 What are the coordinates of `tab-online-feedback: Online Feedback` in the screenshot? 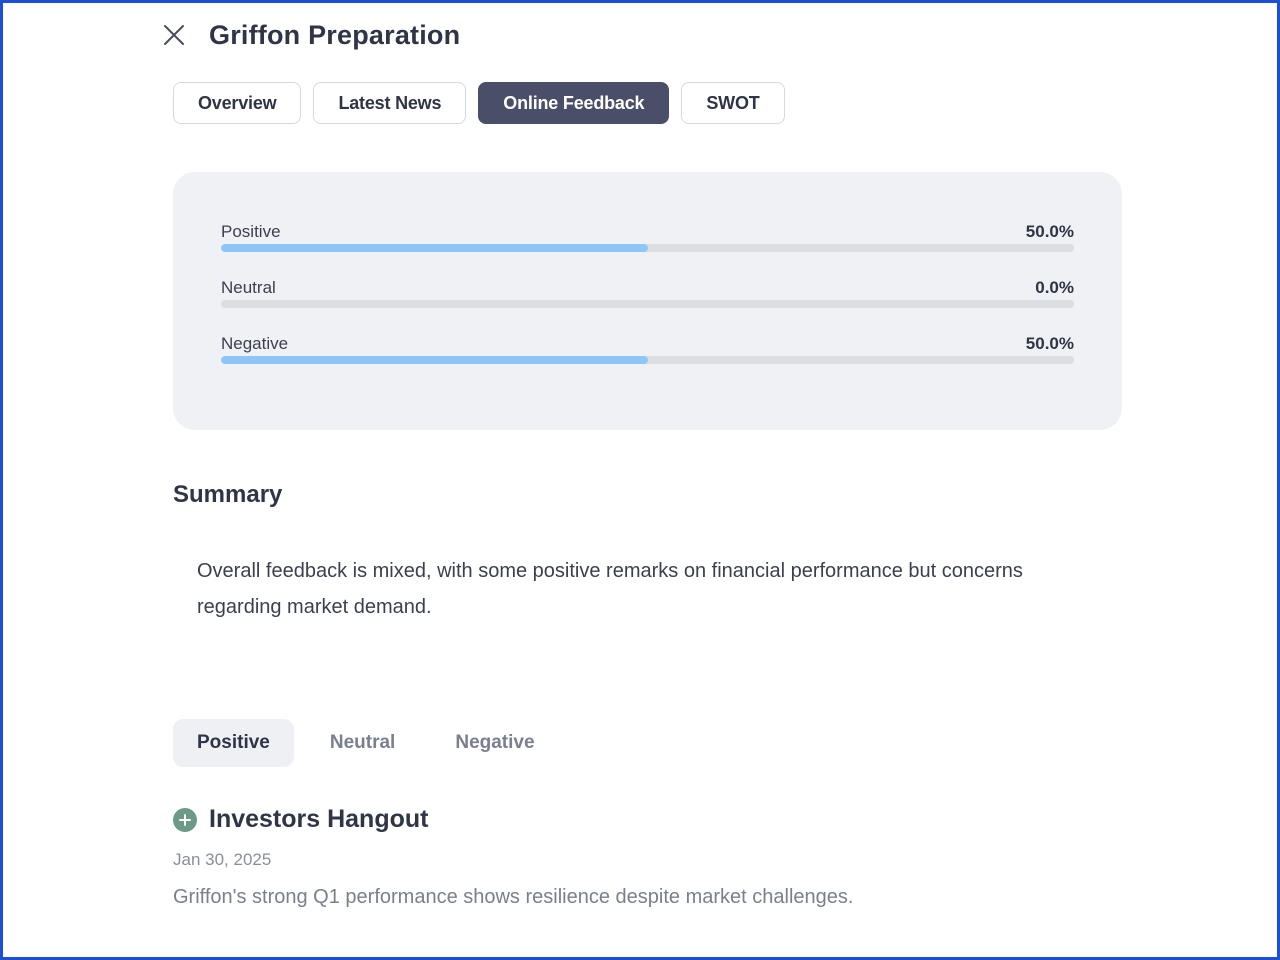 It's located at (574, 103).